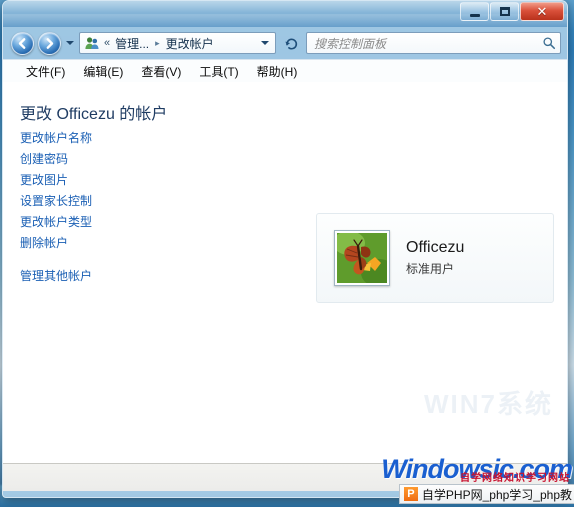  What do you see at coordinates (218, 71) in the screenshot?
I see `menu-item-tools: 工具(T)` at bounding box center [218, 71].